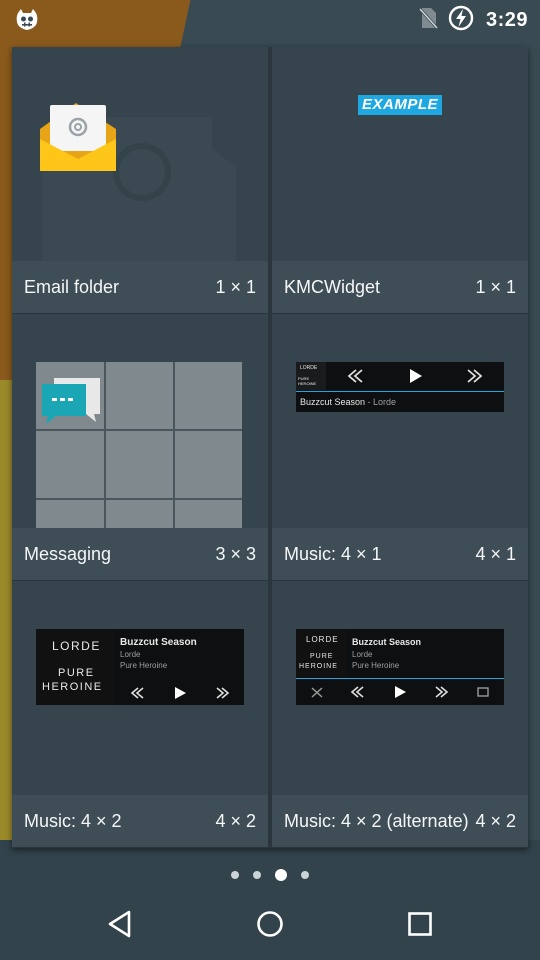 This screenshot has width=540, height=960. I want to click on widget-kmcwidget: EXAMPLE KMCWidget 1 × 1, so click(400, 180).